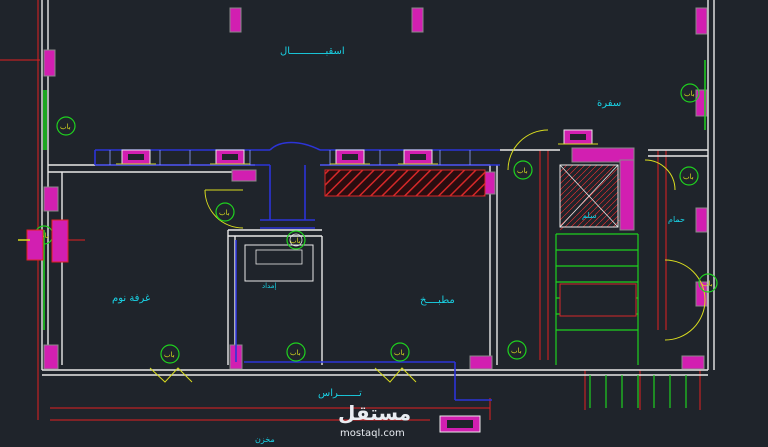 This screenshot has height=447, width=768. Describe the element at coordinates (598, 300) in the screenshot. I see `stair-landing` at that location.